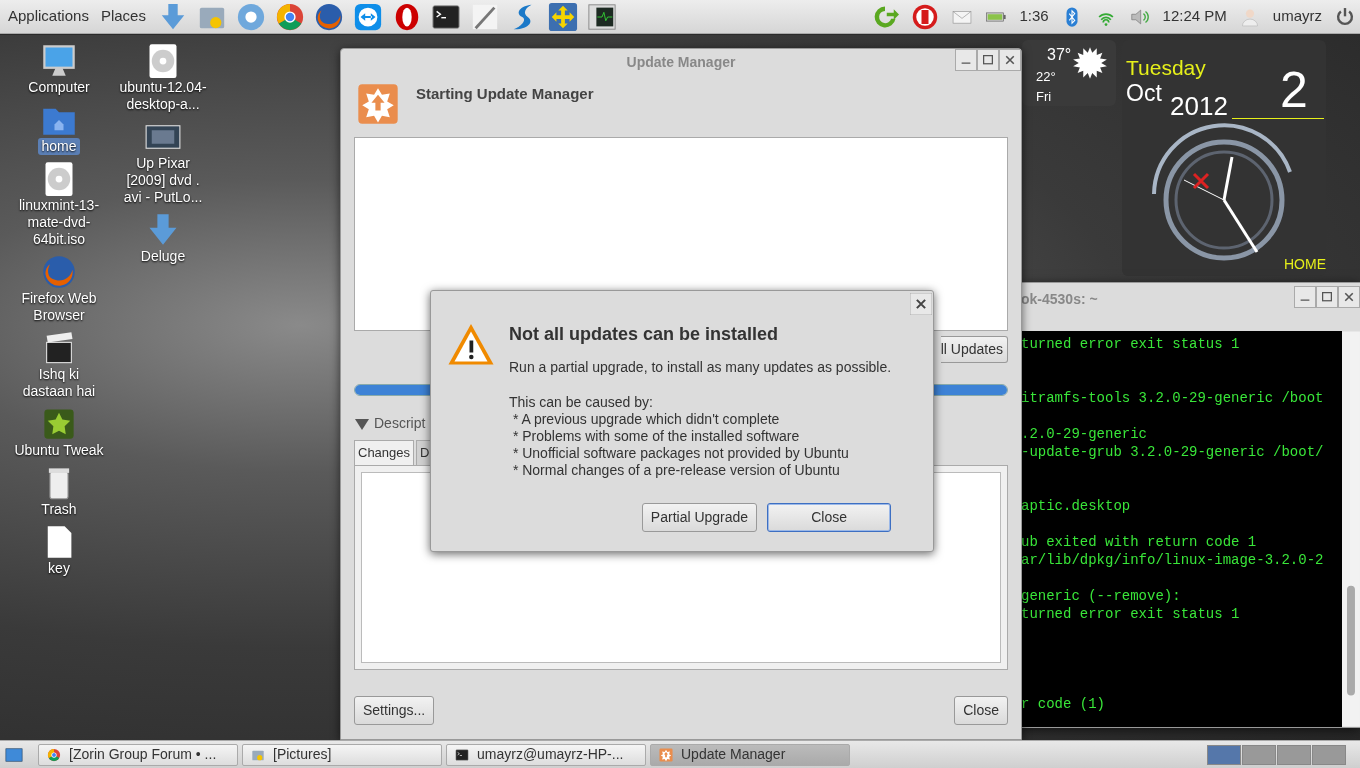  I want to click on cause-item: * A previous upgrade which didn't complete, so click(646, 419).